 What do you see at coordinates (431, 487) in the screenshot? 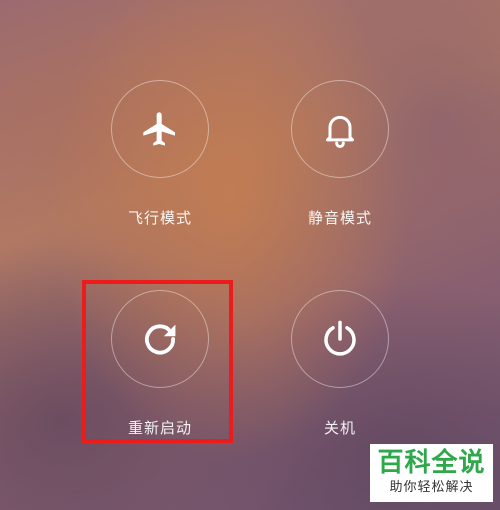
I see `watermark-subtitle: 助你轻松解决` at bounding box center [431, 487].